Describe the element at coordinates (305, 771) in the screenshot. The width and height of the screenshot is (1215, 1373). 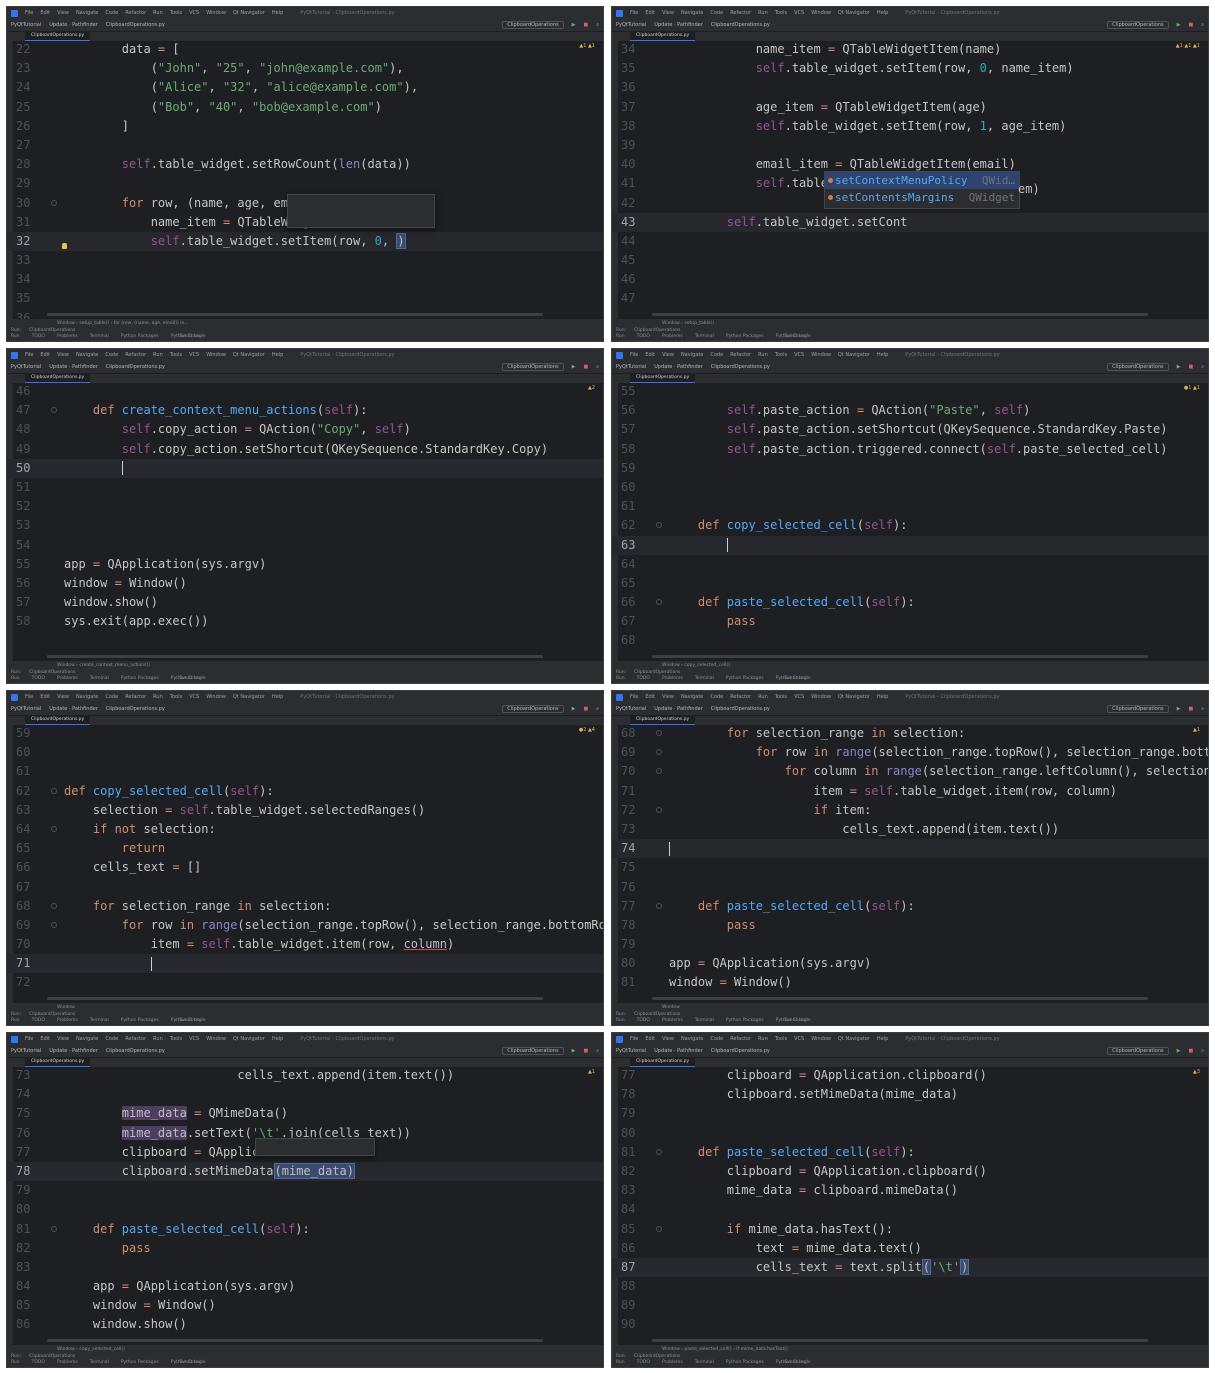
I see `code-line: 61` at that location.